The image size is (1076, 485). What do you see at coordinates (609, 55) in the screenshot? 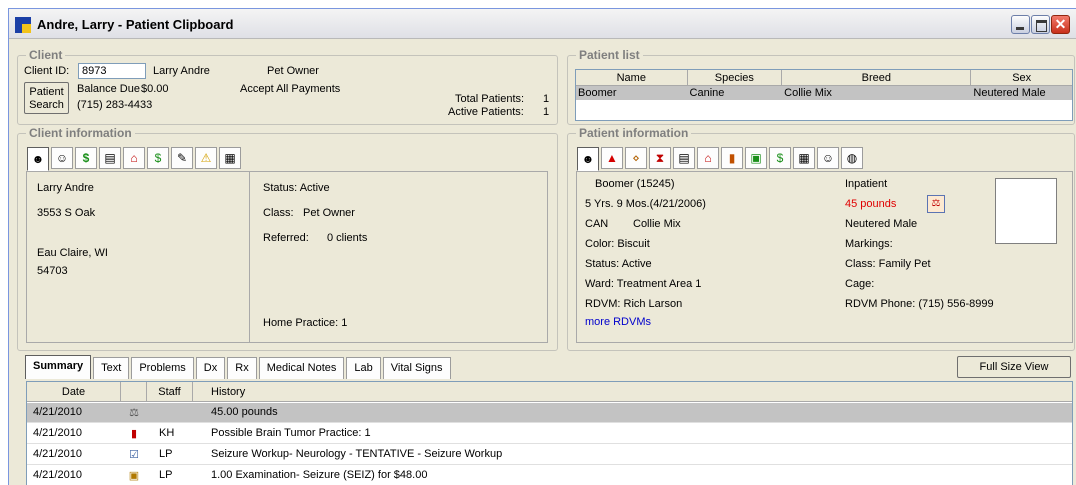
I see `patient-list-legend: Patient list` at bounding box center [609, 55].